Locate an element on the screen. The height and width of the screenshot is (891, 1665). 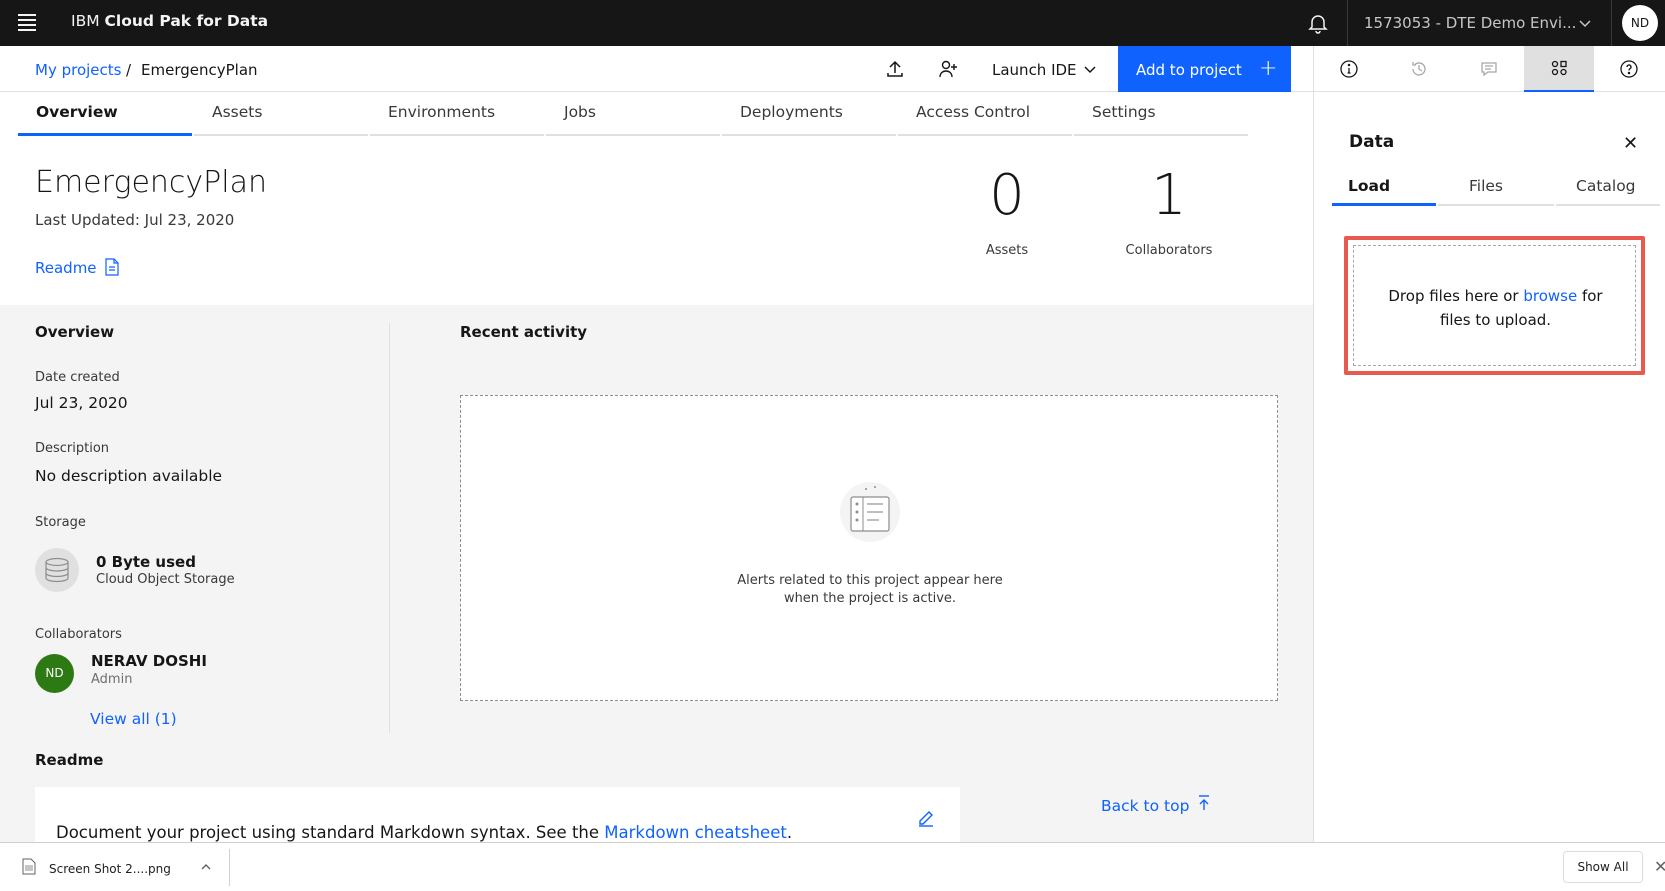
hamburger-menu-icon is located at coordinates (27, 22).